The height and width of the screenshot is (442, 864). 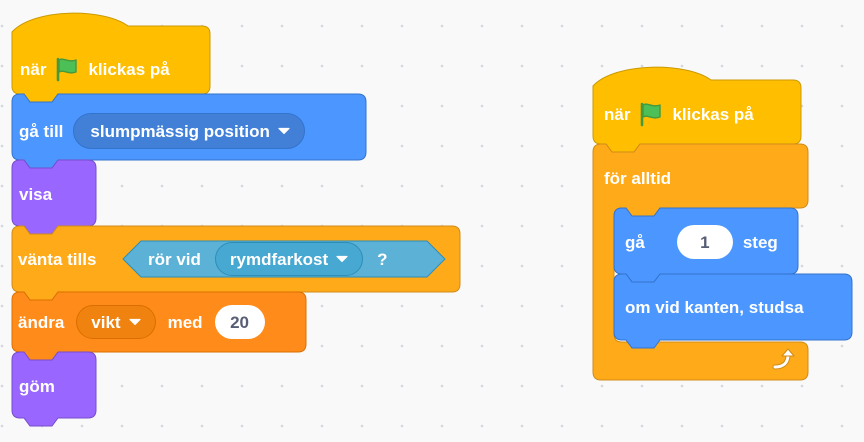 I want to click on hide-content: göm, so click(x=37, y=386).